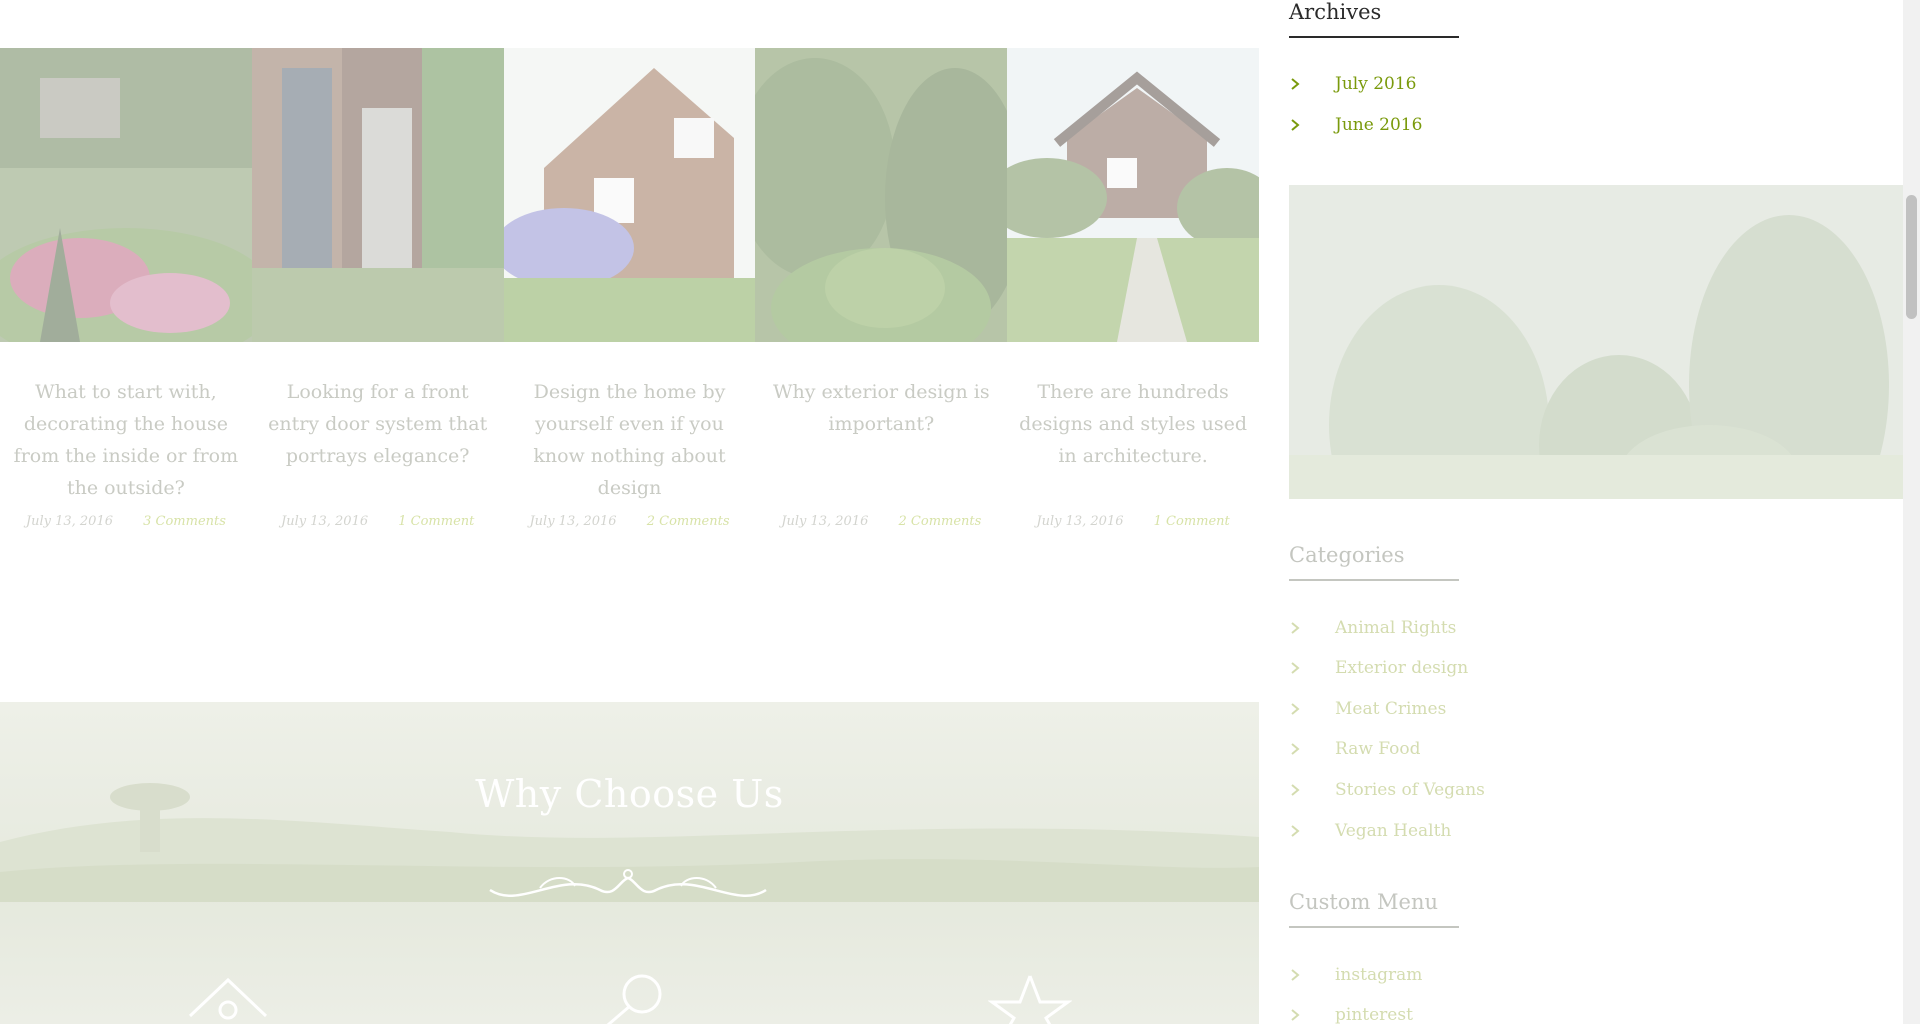 This screenshot has height=1027, width=1920. I want to click on category-link: Meat Crimes, so click(1390, 709).